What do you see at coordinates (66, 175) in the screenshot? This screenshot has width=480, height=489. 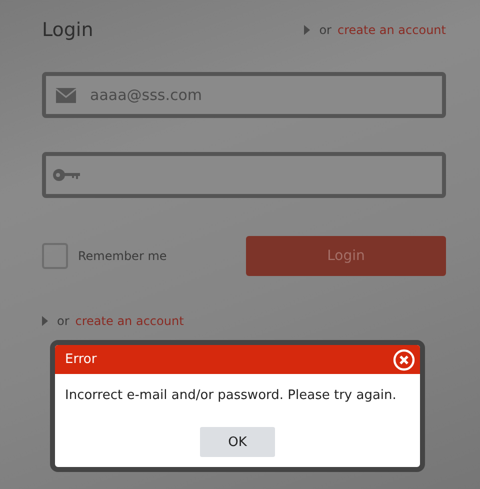 I see `key-icon` at bounding box center [66, 175].